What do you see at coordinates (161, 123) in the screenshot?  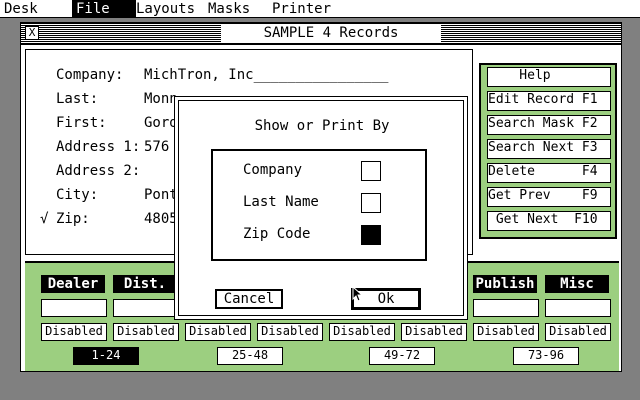 I see `field-value-first: Gord` at bounding box center [161, 123].